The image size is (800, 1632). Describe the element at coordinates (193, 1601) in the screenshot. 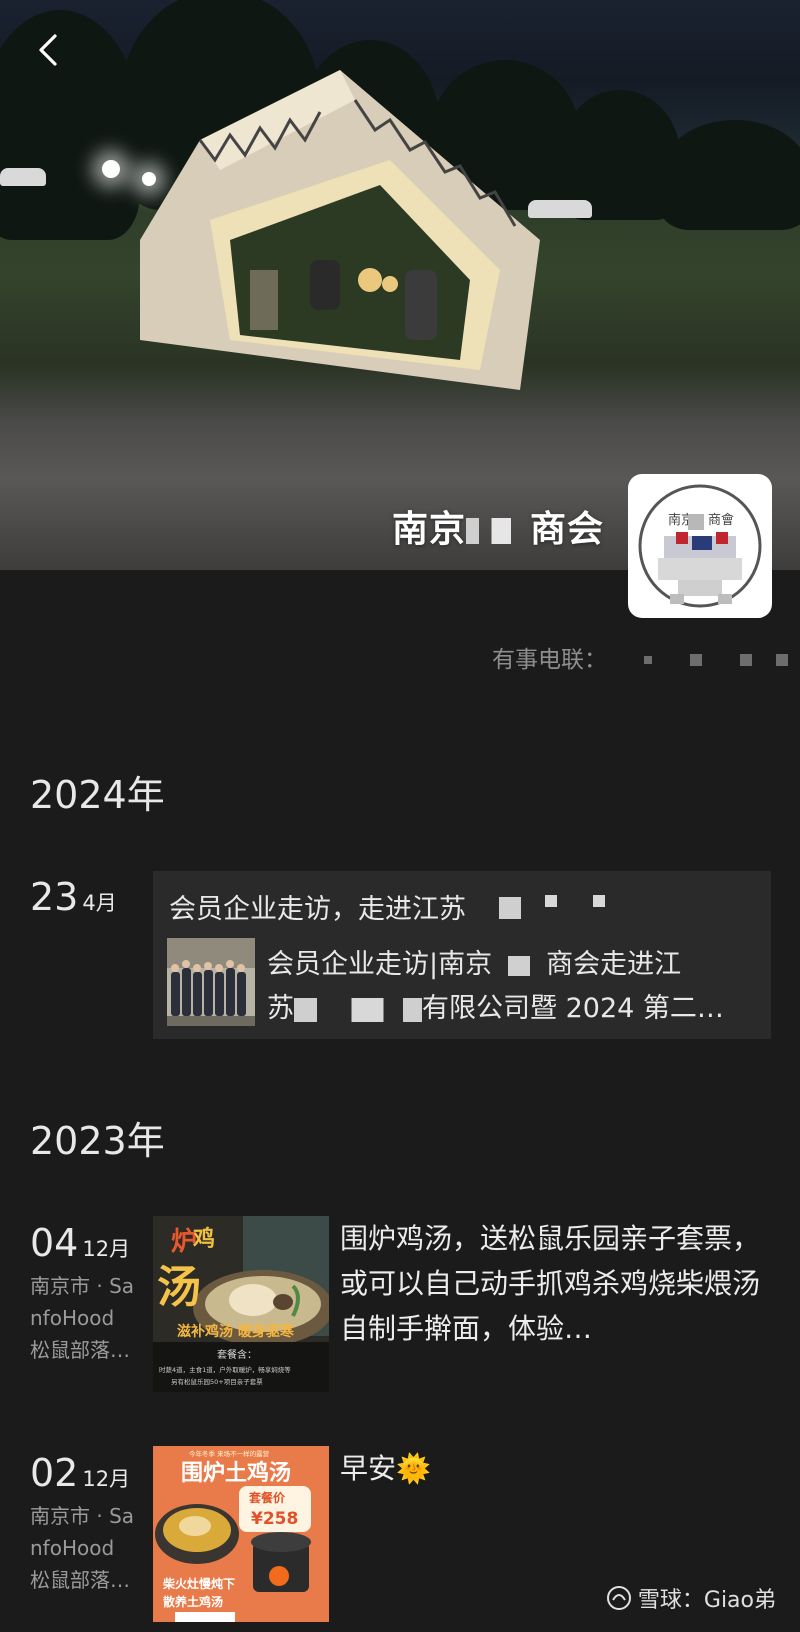

I see `poster-text: 散养土鸡汤` at that location.